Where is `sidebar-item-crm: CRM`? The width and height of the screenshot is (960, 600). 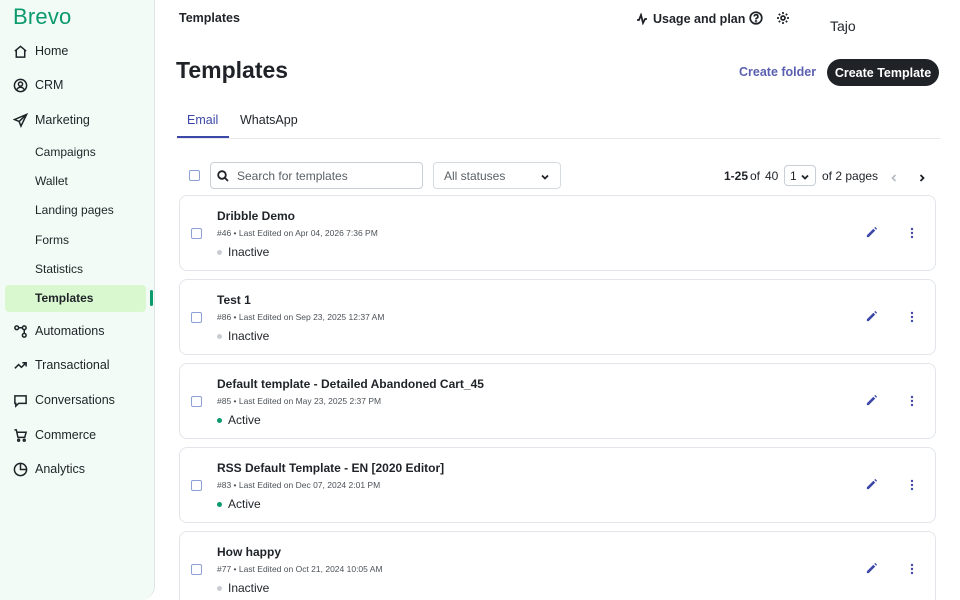
sidebar-item-crm: CRM is located at coordinates (37, 85).